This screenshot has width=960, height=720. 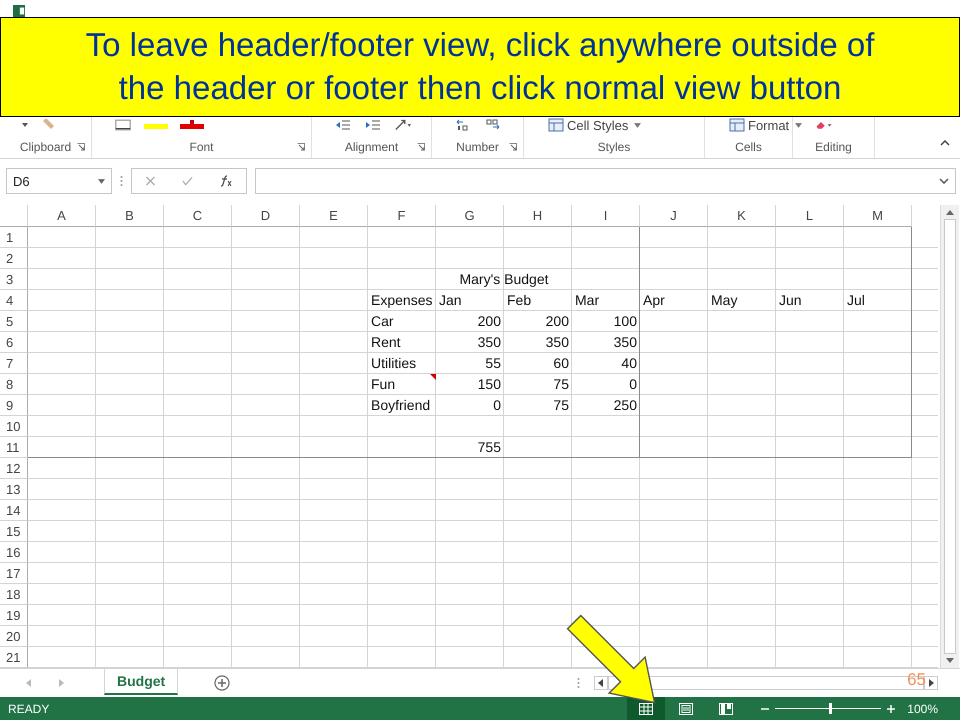 What do you see at coordinates (201, 147) in the screenshot?
I see `group-label: Font` at bounding box center [201, 147].